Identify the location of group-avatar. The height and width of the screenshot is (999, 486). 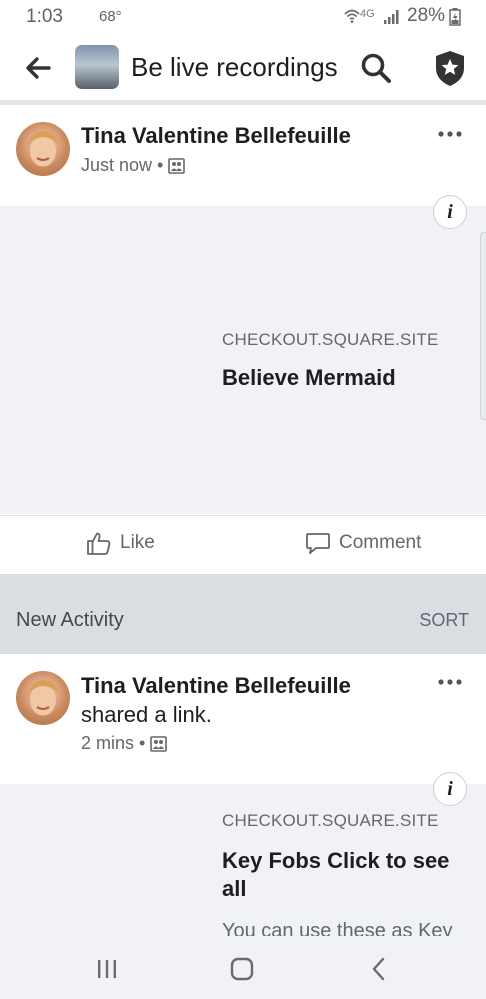
(97, 67).